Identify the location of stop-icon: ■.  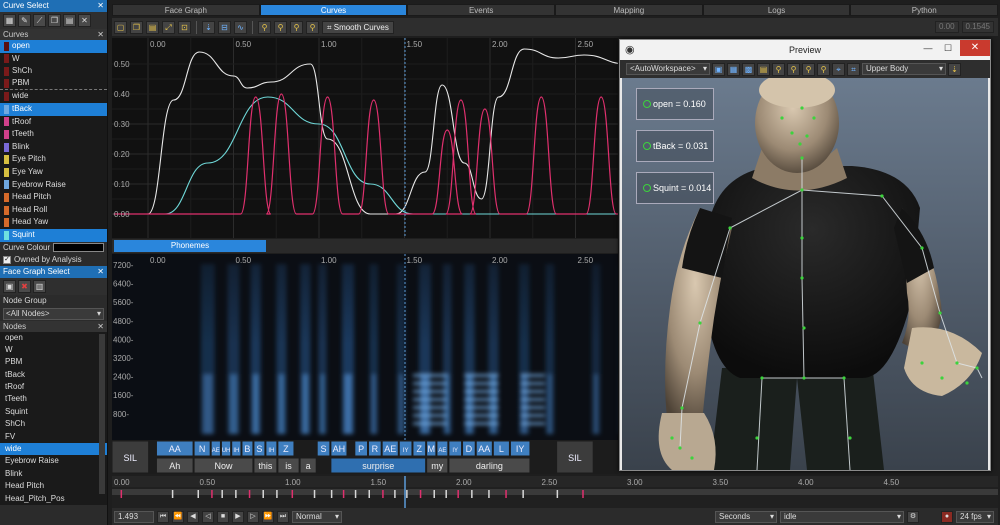
(223, 516).